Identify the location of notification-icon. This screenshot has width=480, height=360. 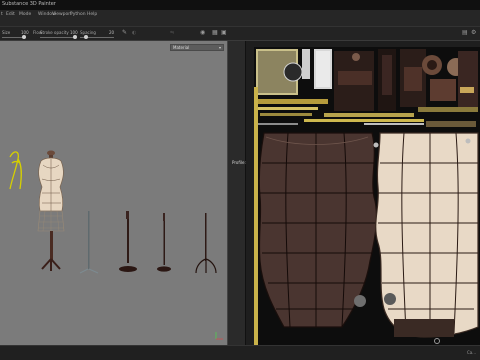
(437, 341).